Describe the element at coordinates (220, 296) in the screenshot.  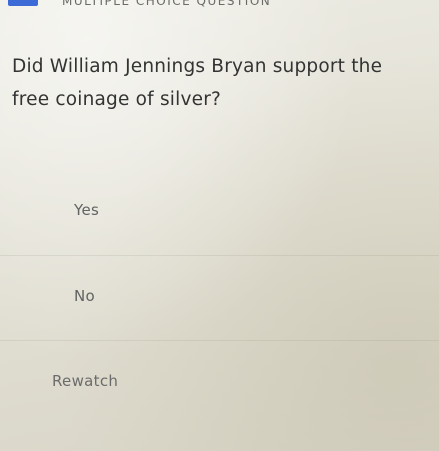
I see `answer-option-no: No` at that location.